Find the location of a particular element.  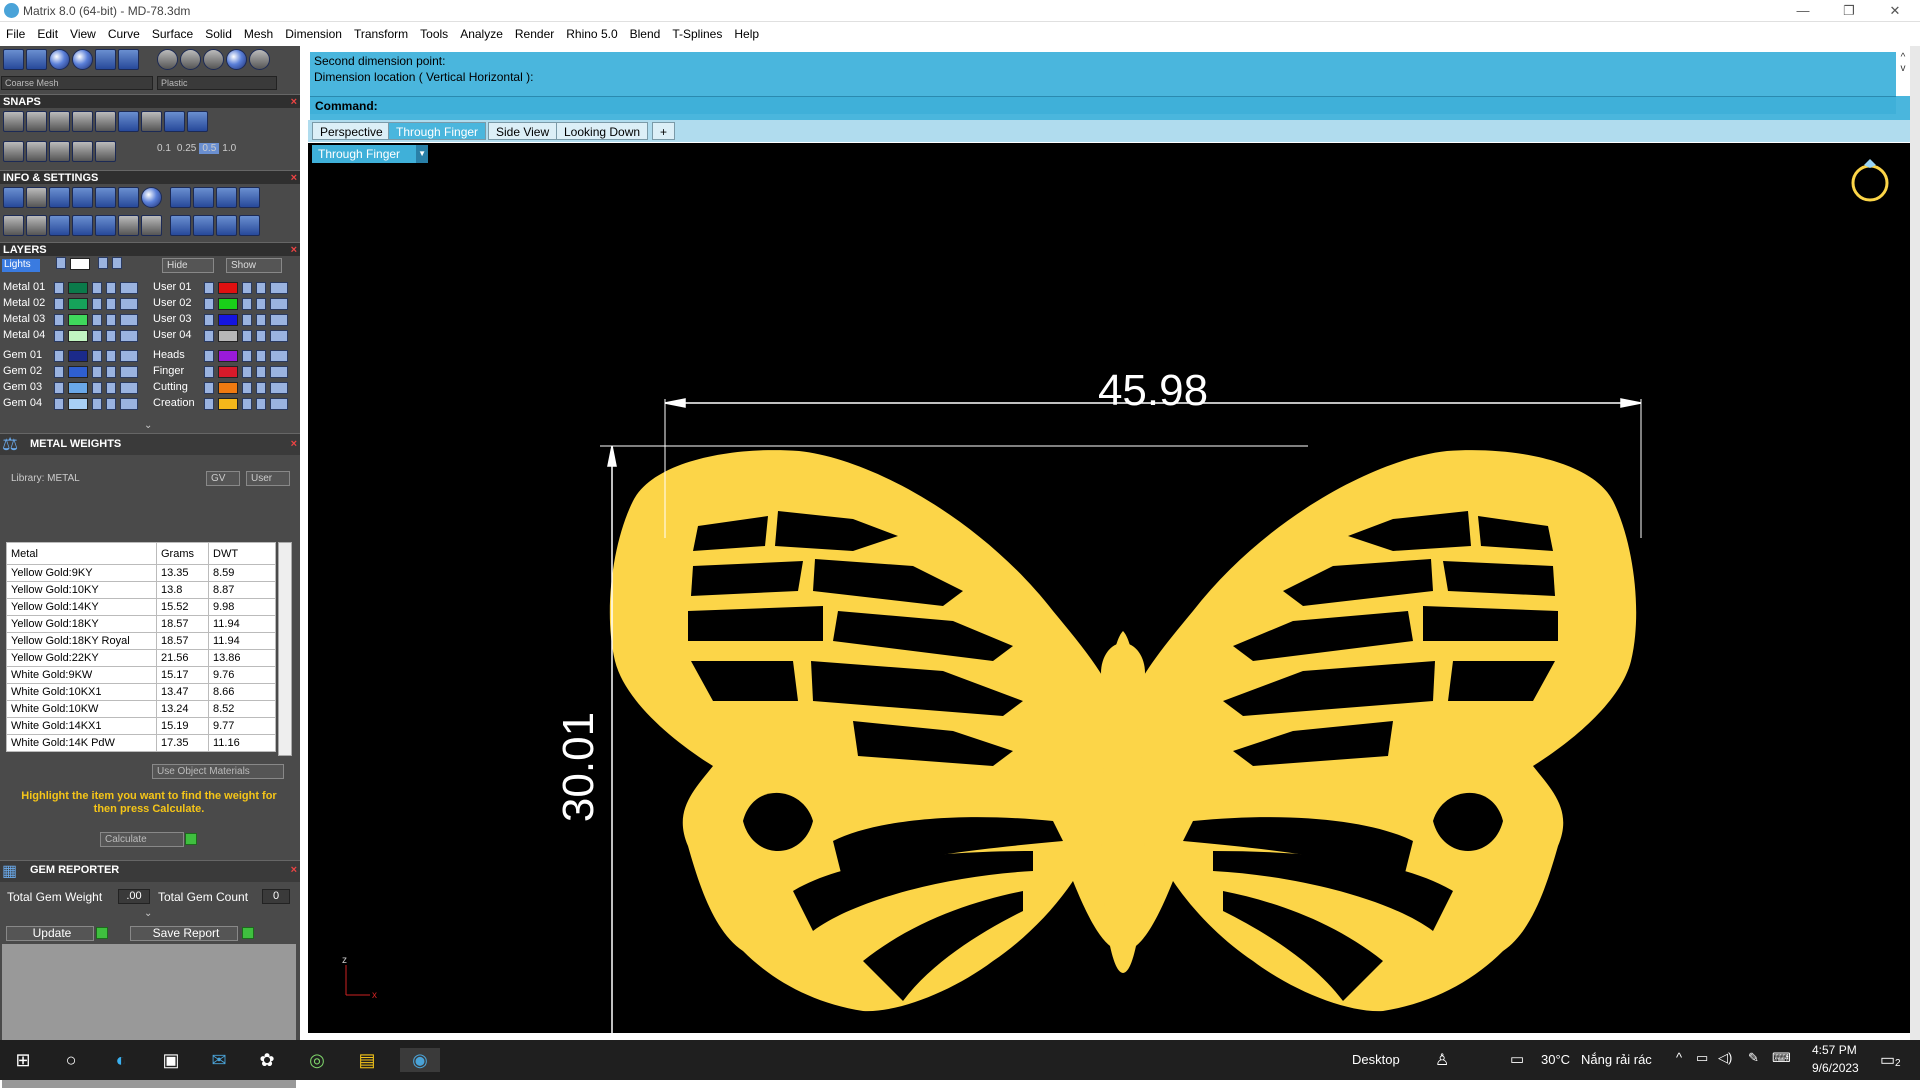

desktop-toolbar: Desktop is located at coordinates (1376, 1059).